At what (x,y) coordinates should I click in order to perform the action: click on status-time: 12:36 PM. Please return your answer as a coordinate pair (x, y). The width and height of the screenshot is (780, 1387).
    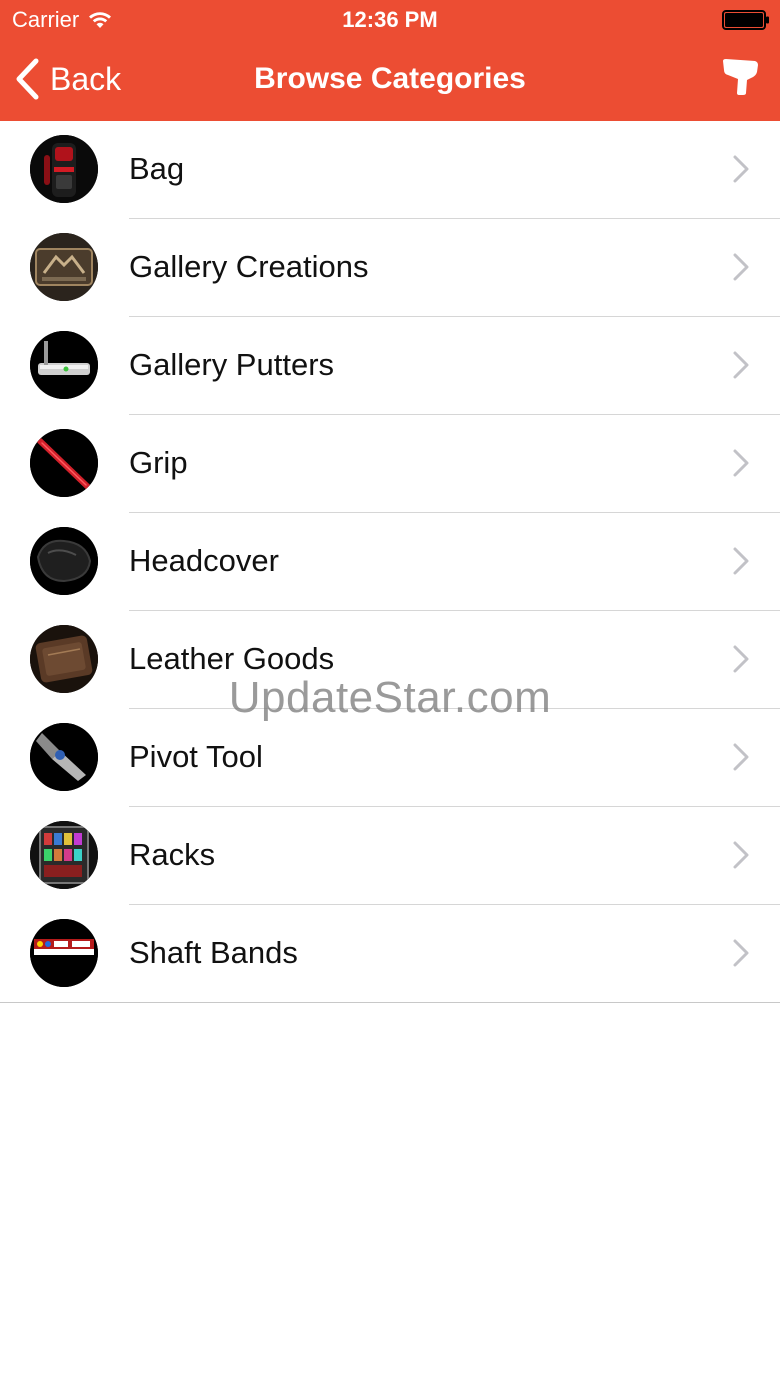
    Looking at the image, I should click on (390, 19).